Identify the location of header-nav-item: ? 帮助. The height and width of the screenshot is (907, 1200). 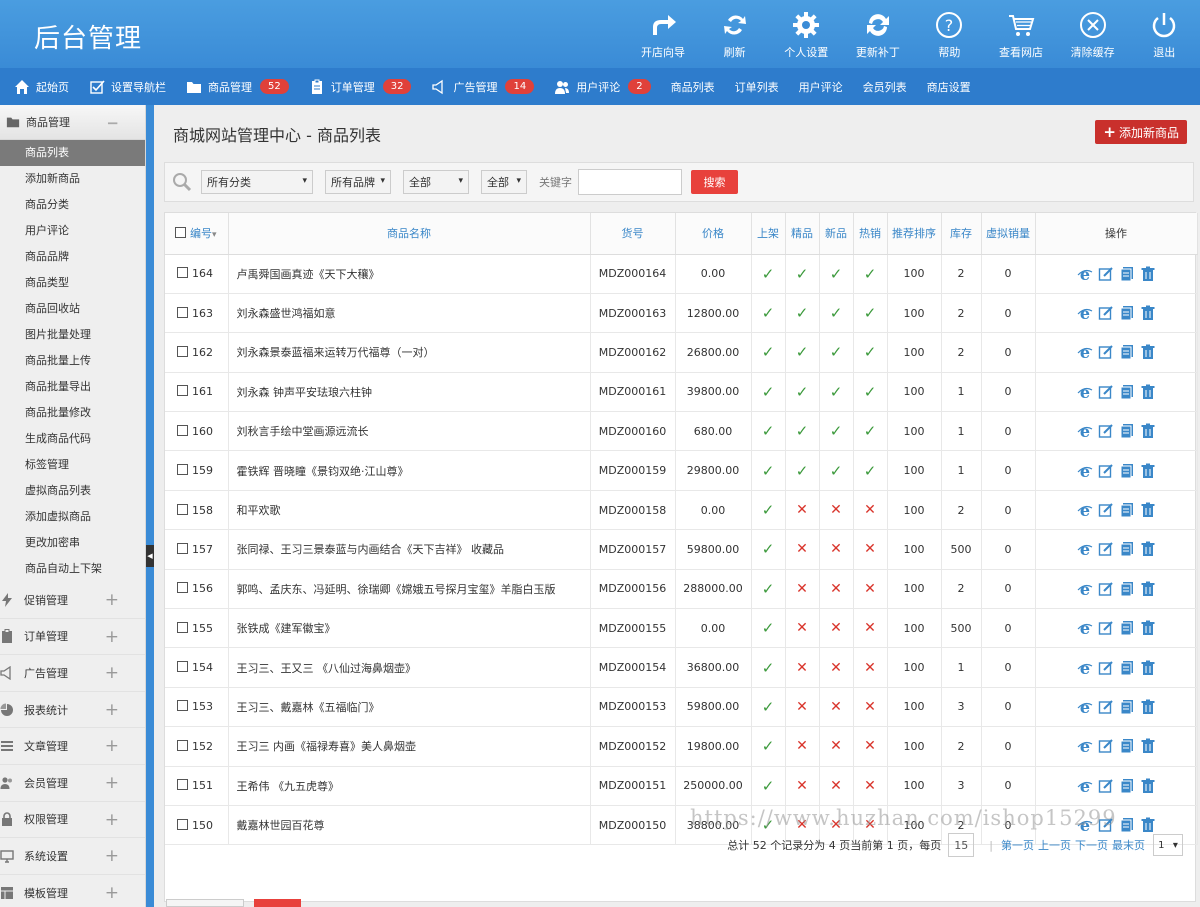
(950, 34).